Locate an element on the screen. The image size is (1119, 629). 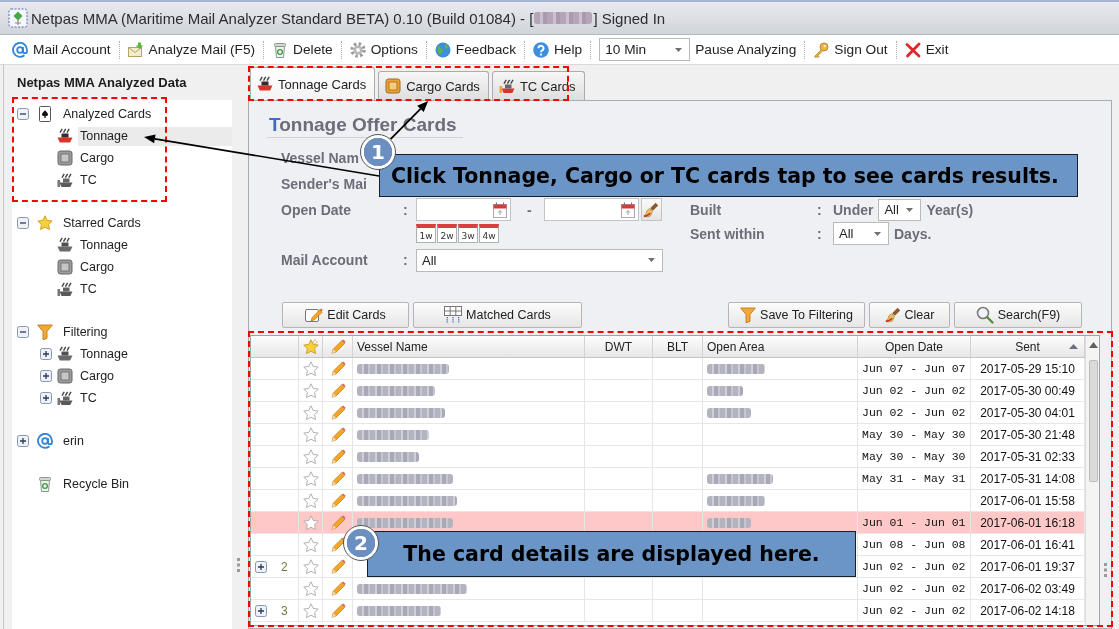
field-label: Open Date is located at coordinates (316, 209).